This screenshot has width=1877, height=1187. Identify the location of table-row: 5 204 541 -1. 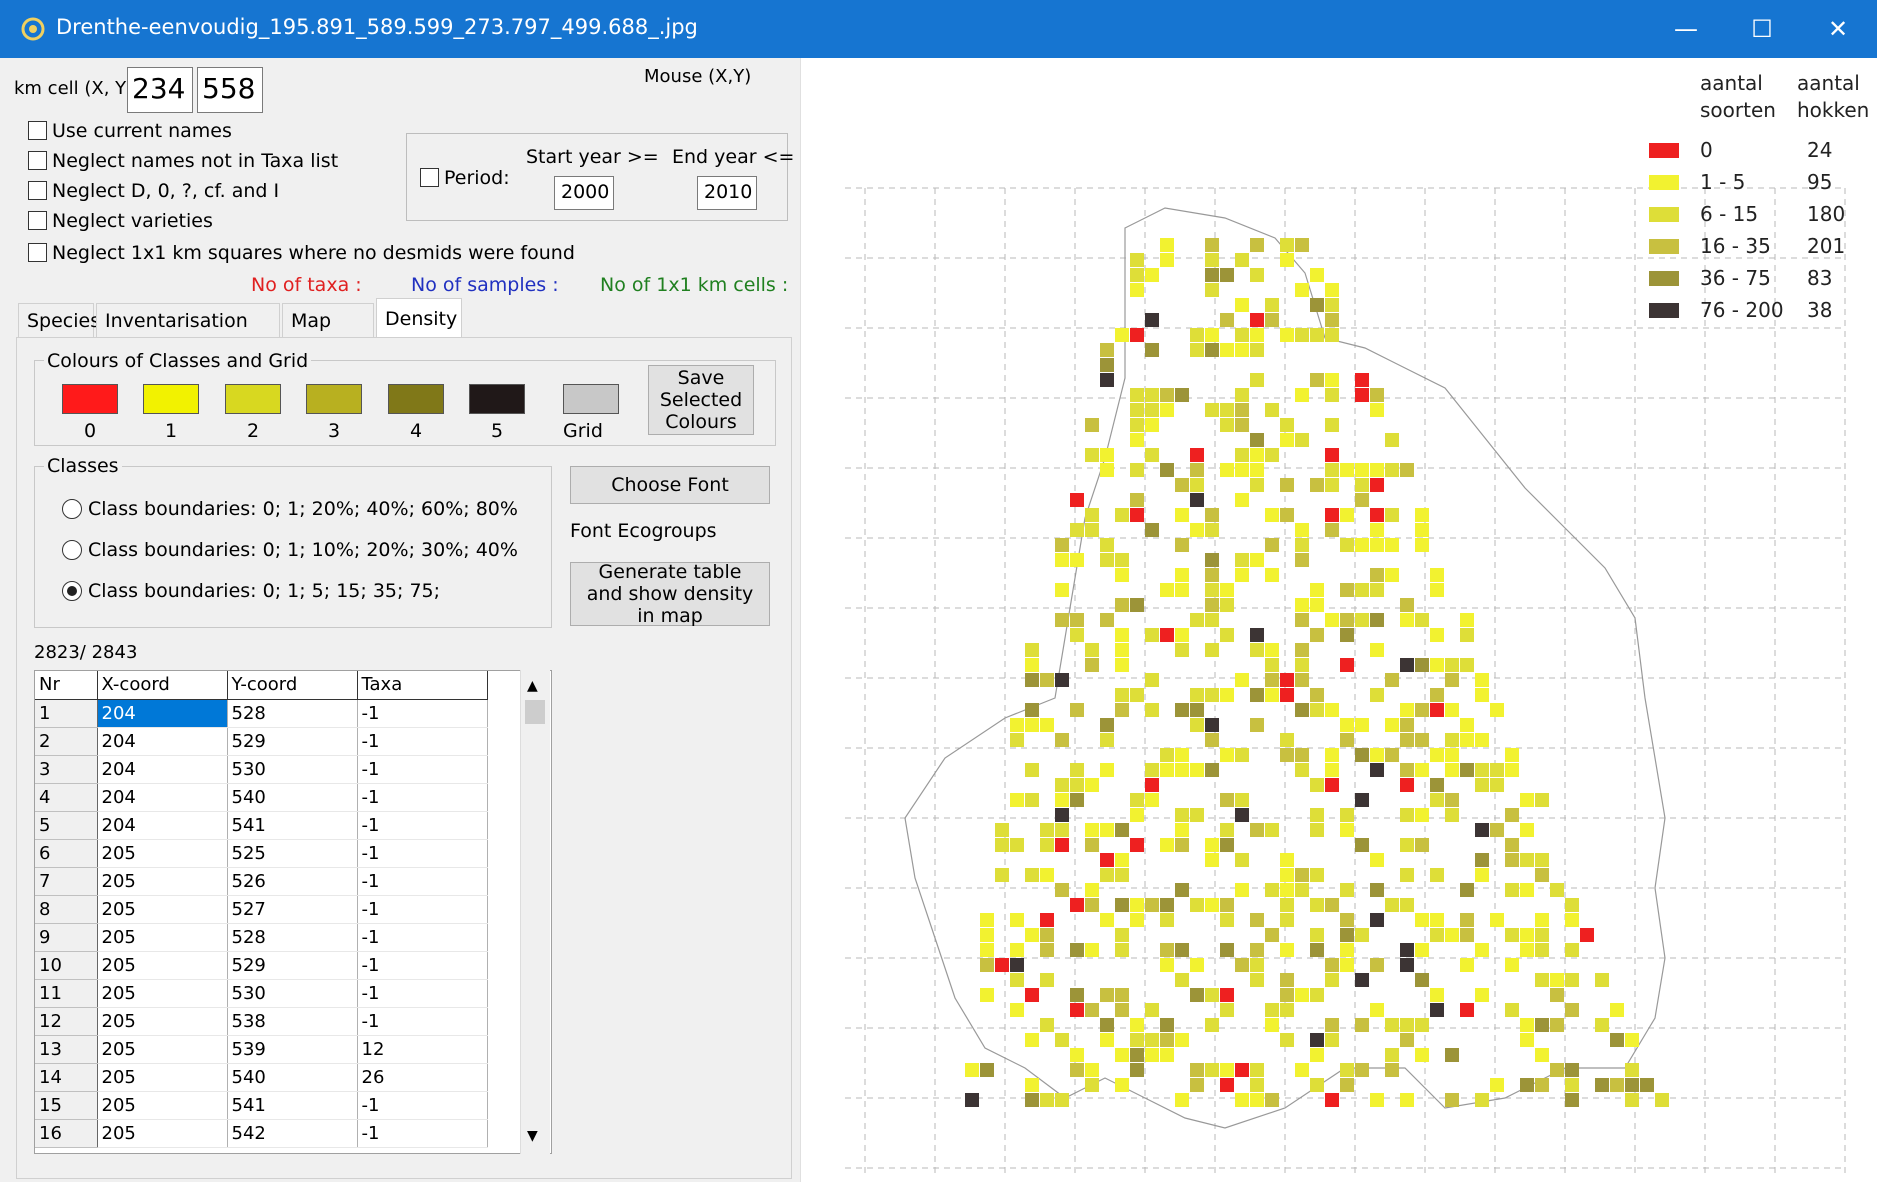
(261, 825).